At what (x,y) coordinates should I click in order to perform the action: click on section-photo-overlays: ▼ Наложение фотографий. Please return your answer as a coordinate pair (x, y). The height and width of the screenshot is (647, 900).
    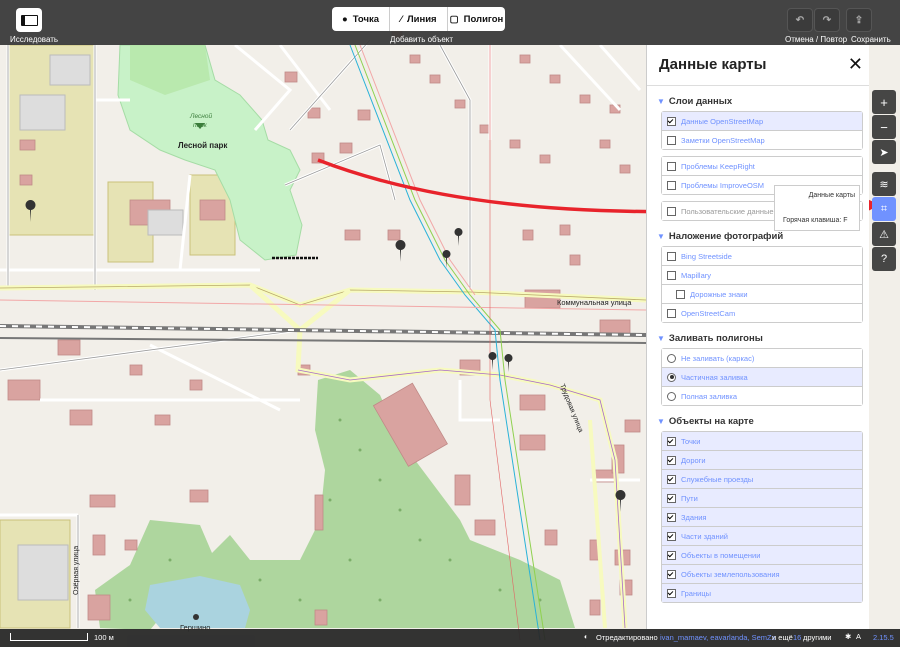
    Looking at the image, I should click on (763, 236).